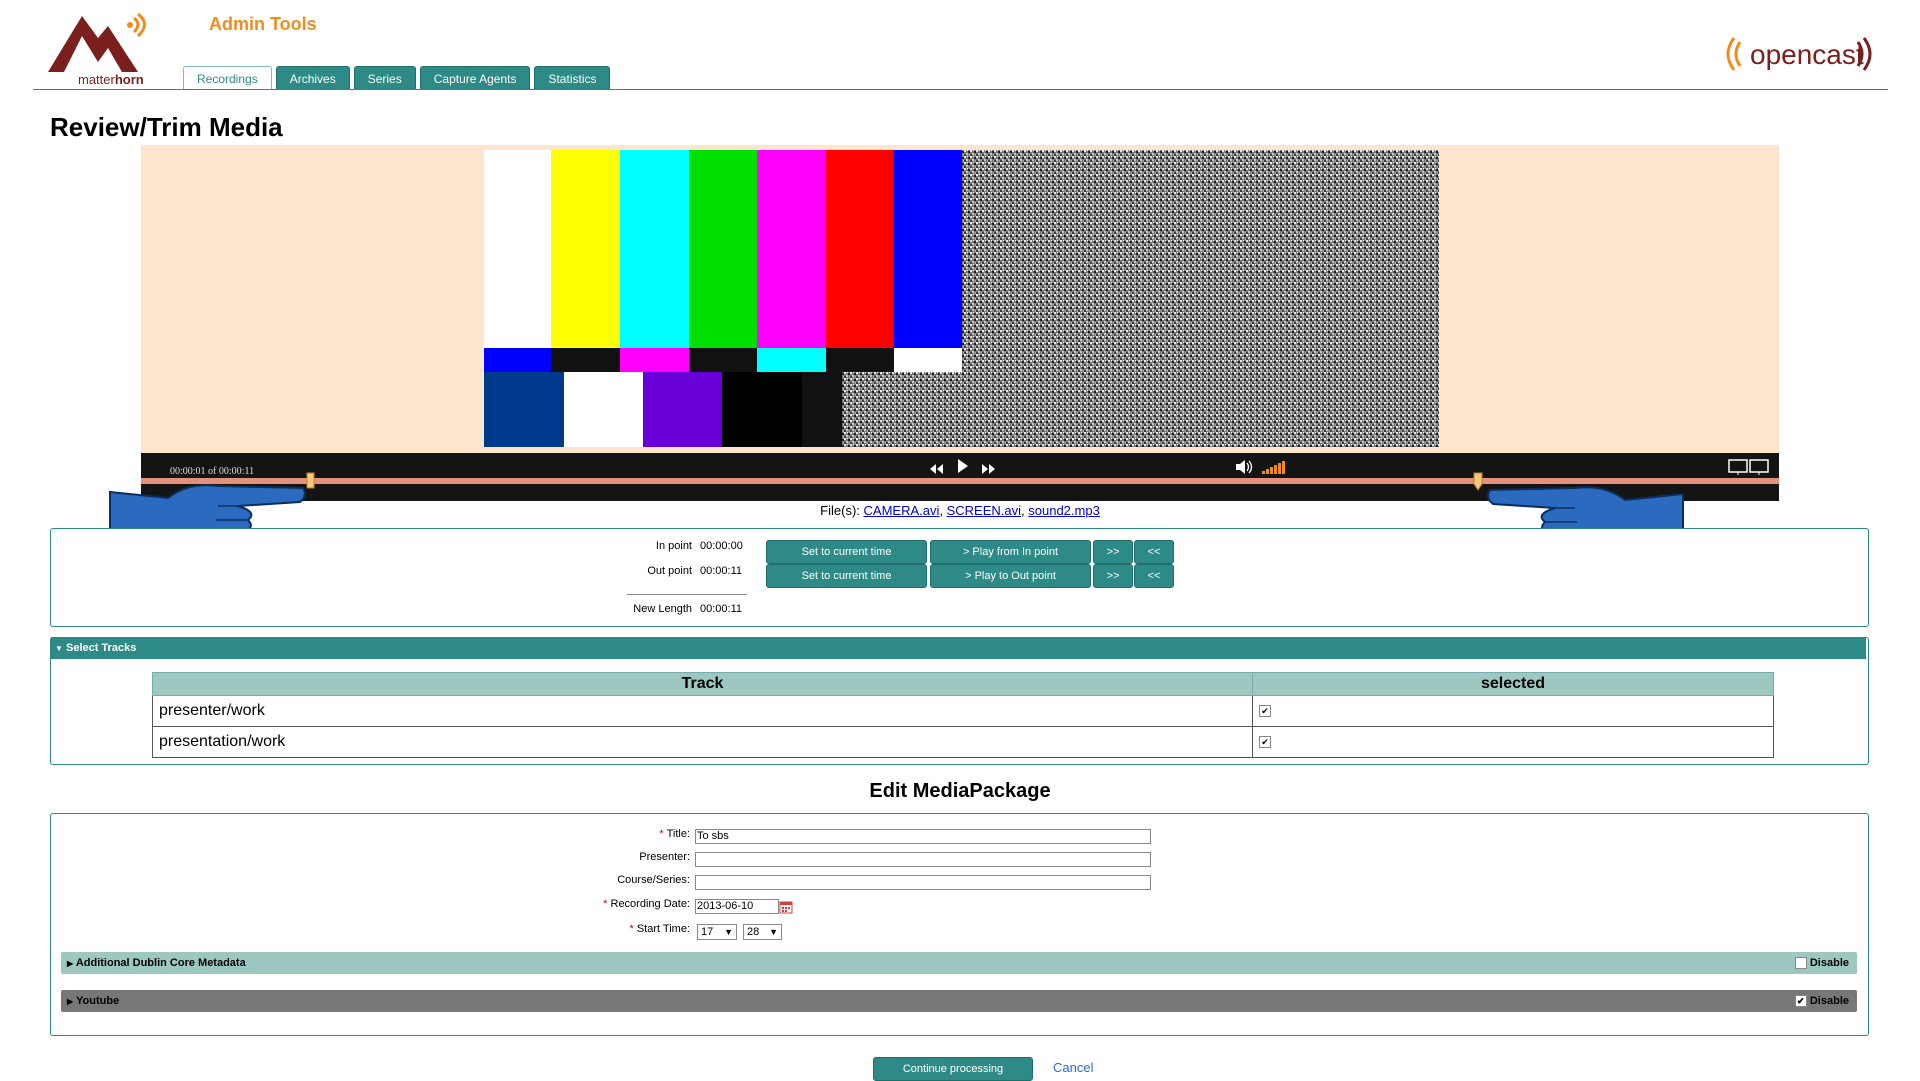 This screenshot has width=1920, height=1081. What do you see at coordinates (312, 77) in the screenshot?
I see `tab-archives: Archives` at bounding box center [312, 77].